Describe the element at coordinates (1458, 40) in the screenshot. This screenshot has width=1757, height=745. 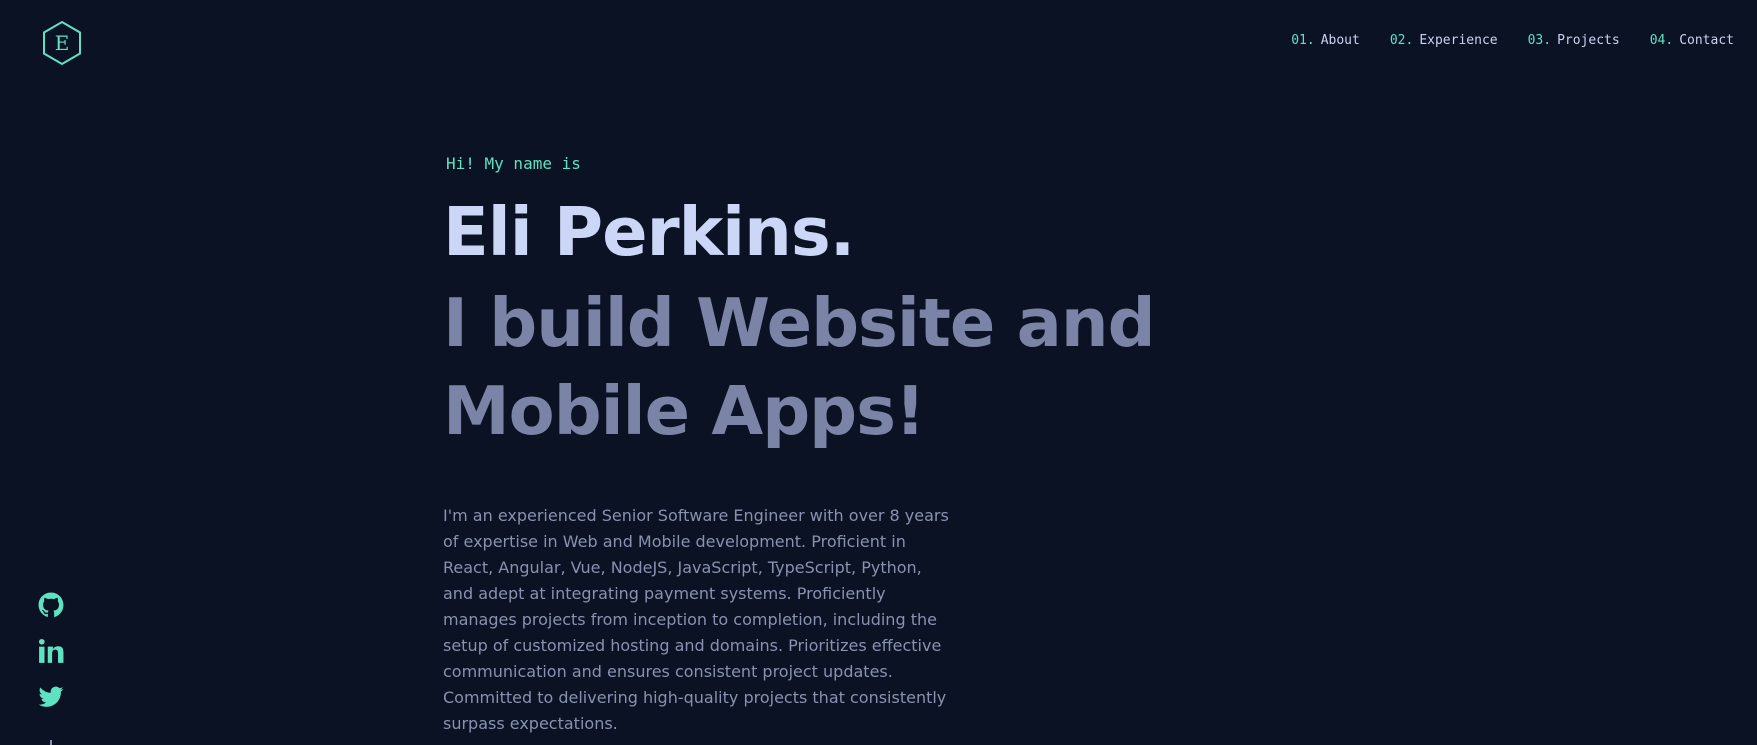
I see `nav-item-label: Experience` at that location.